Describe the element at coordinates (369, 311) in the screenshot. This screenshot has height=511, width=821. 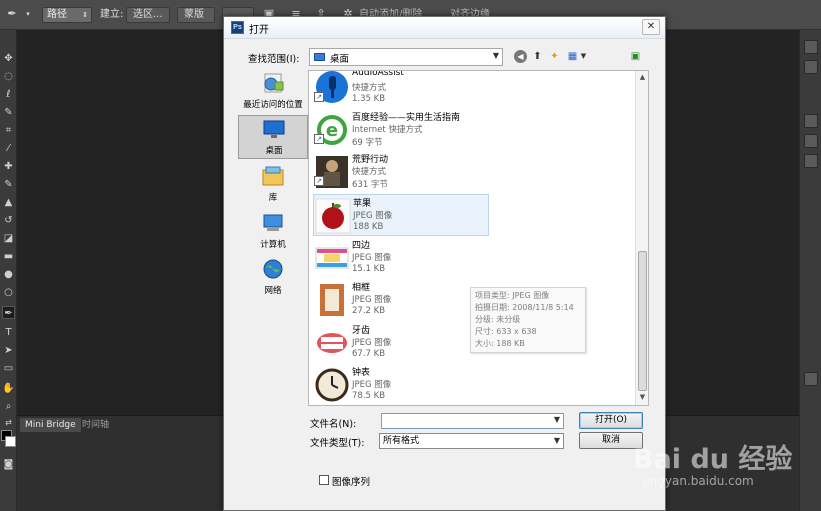
I see `file-size: 27.2 KB` at that location.